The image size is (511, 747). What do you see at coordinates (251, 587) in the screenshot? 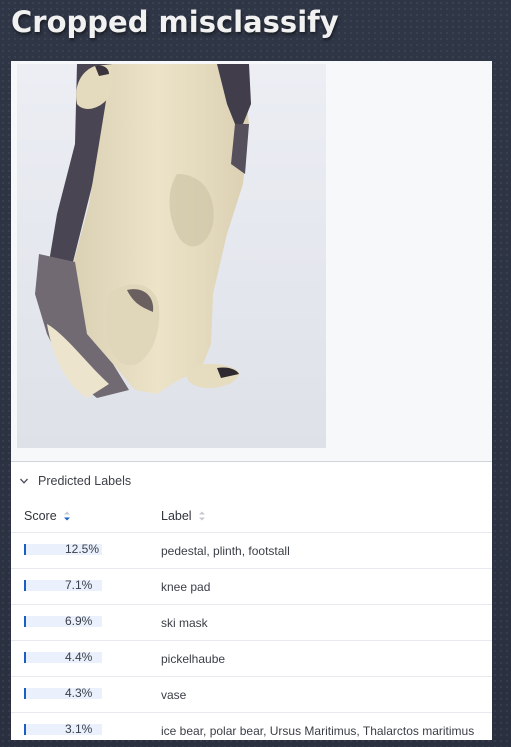
I see `table-row: 7.1% knee pad` at bounding box center [251, 587].